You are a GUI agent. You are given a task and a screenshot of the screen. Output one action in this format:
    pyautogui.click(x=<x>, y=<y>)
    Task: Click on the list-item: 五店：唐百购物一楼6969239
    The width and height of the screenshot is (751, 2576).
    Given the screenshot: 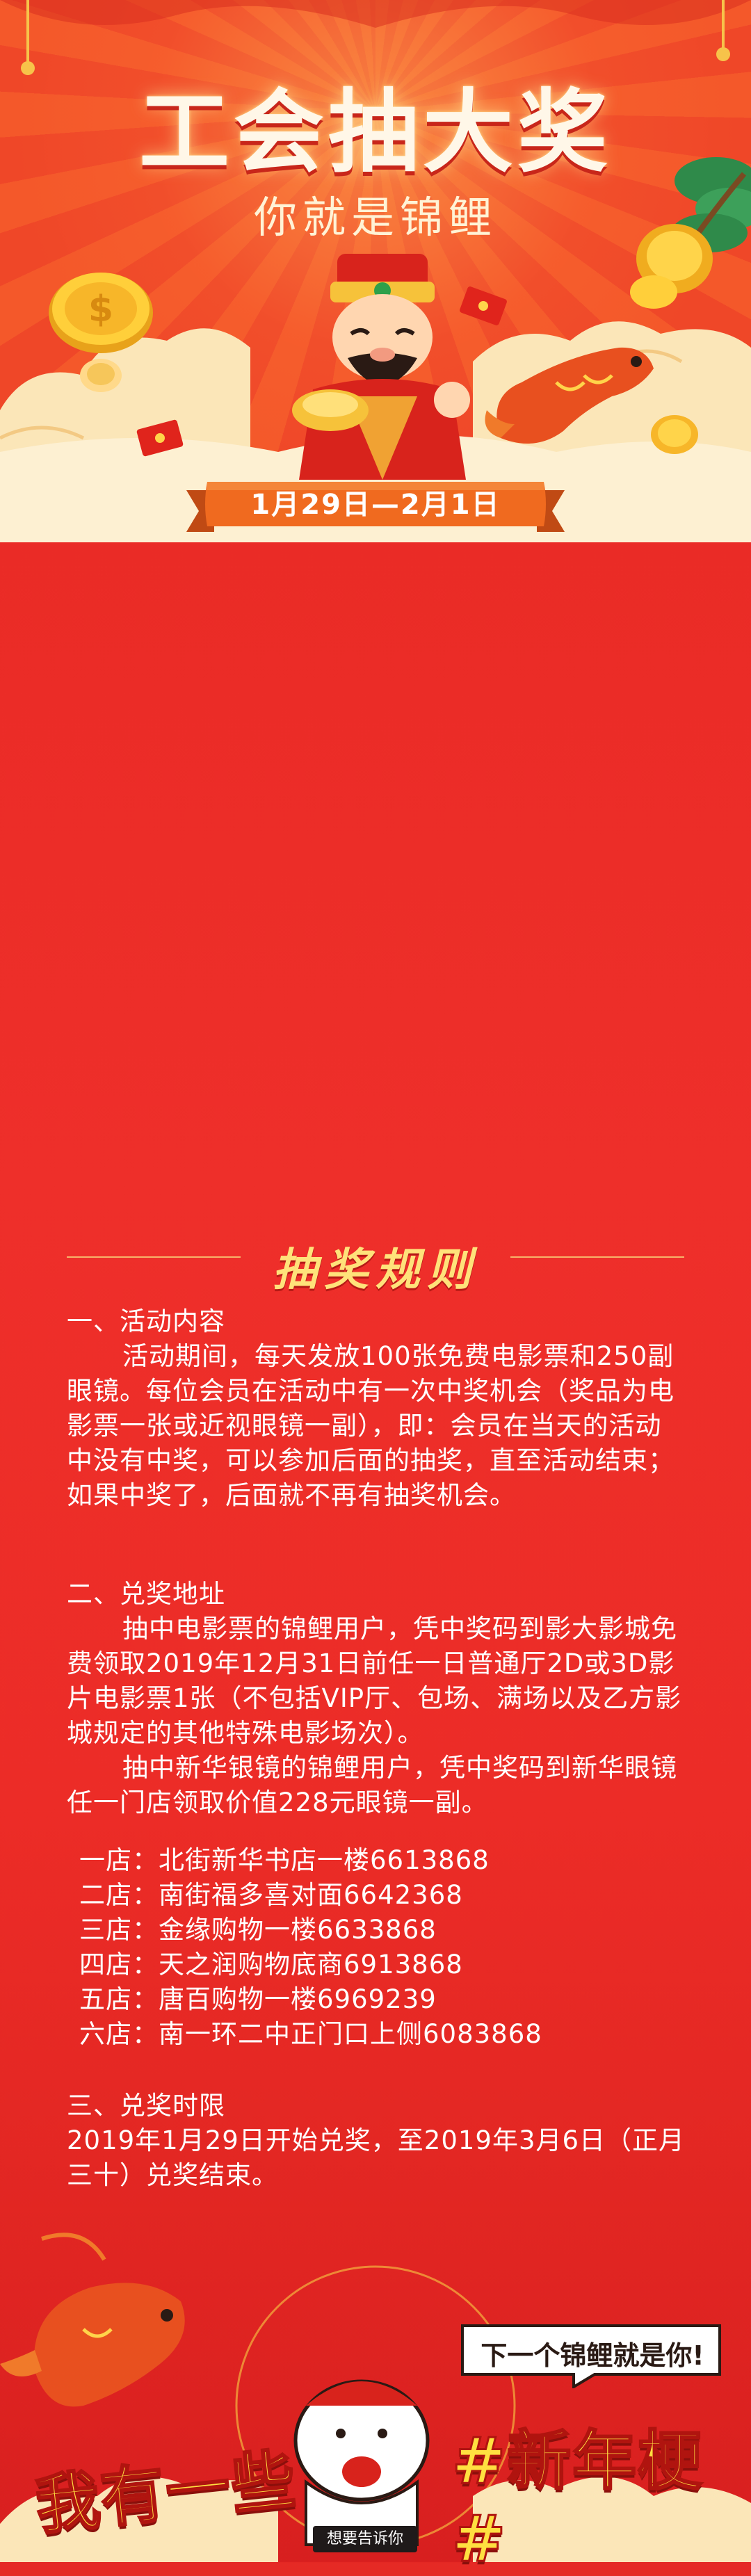 What is the action you would take?
    pyautogui.click(x=258, y=1999)
    